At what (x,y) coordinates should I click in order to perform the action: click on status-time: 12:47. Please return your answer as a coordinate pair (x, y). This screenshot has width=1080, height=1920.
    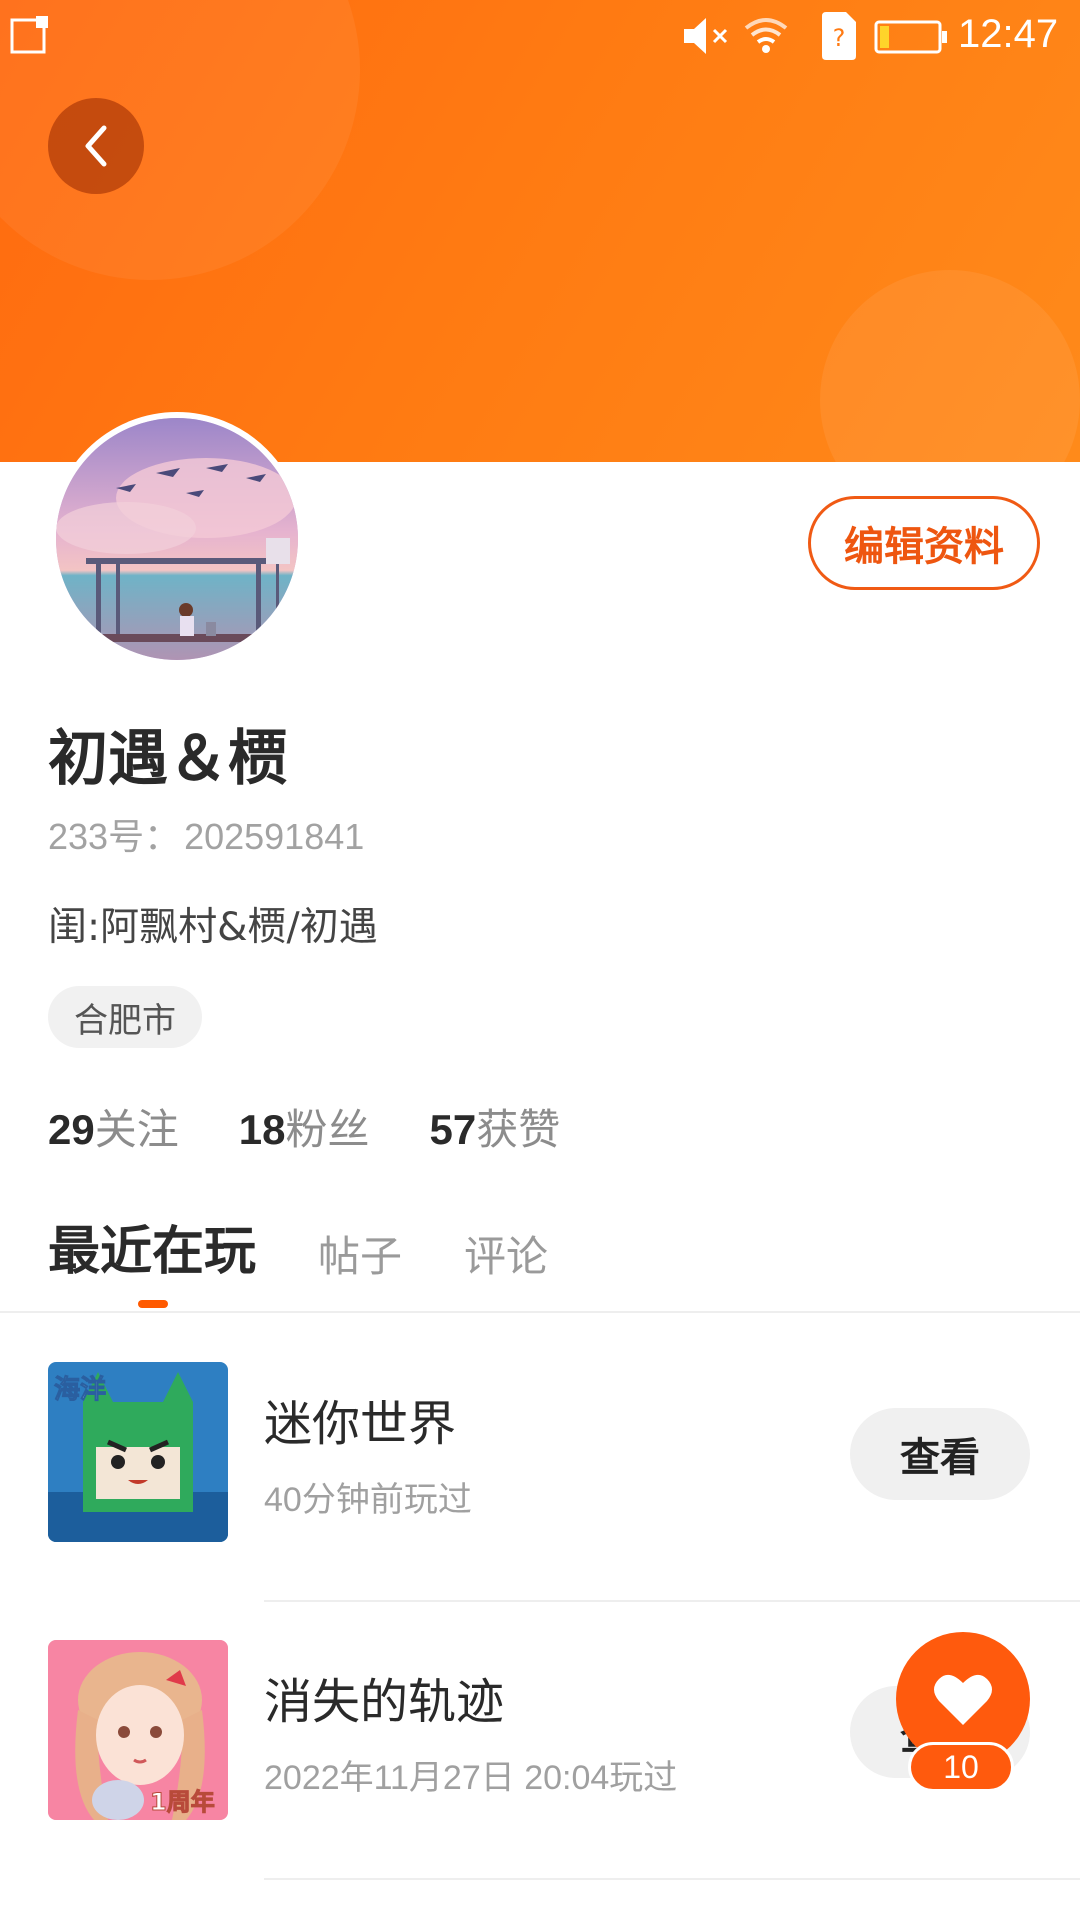
    Looking at the image, I should click on (1008, 34).